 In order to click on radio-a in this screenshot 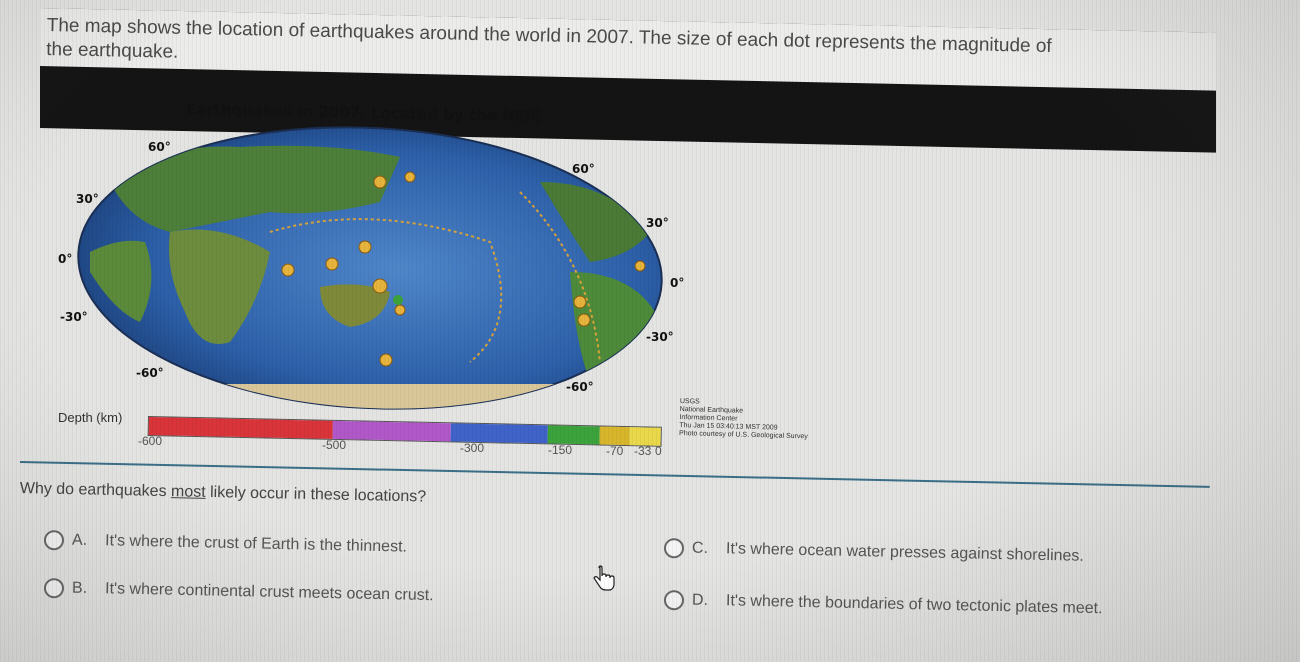, I will do `click(54, 540)`.